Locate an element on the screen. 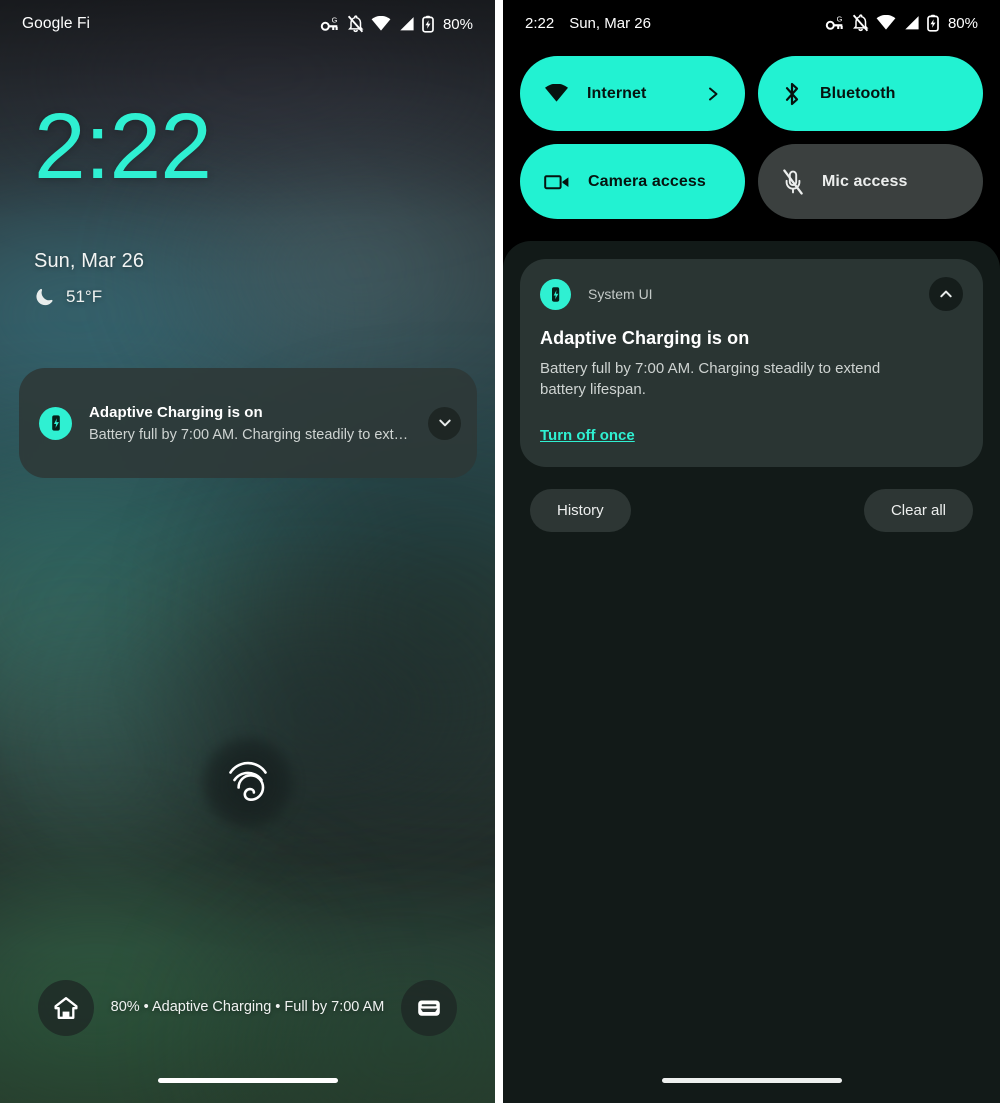  chevron-up-icon is located at coordinates (946, 294).